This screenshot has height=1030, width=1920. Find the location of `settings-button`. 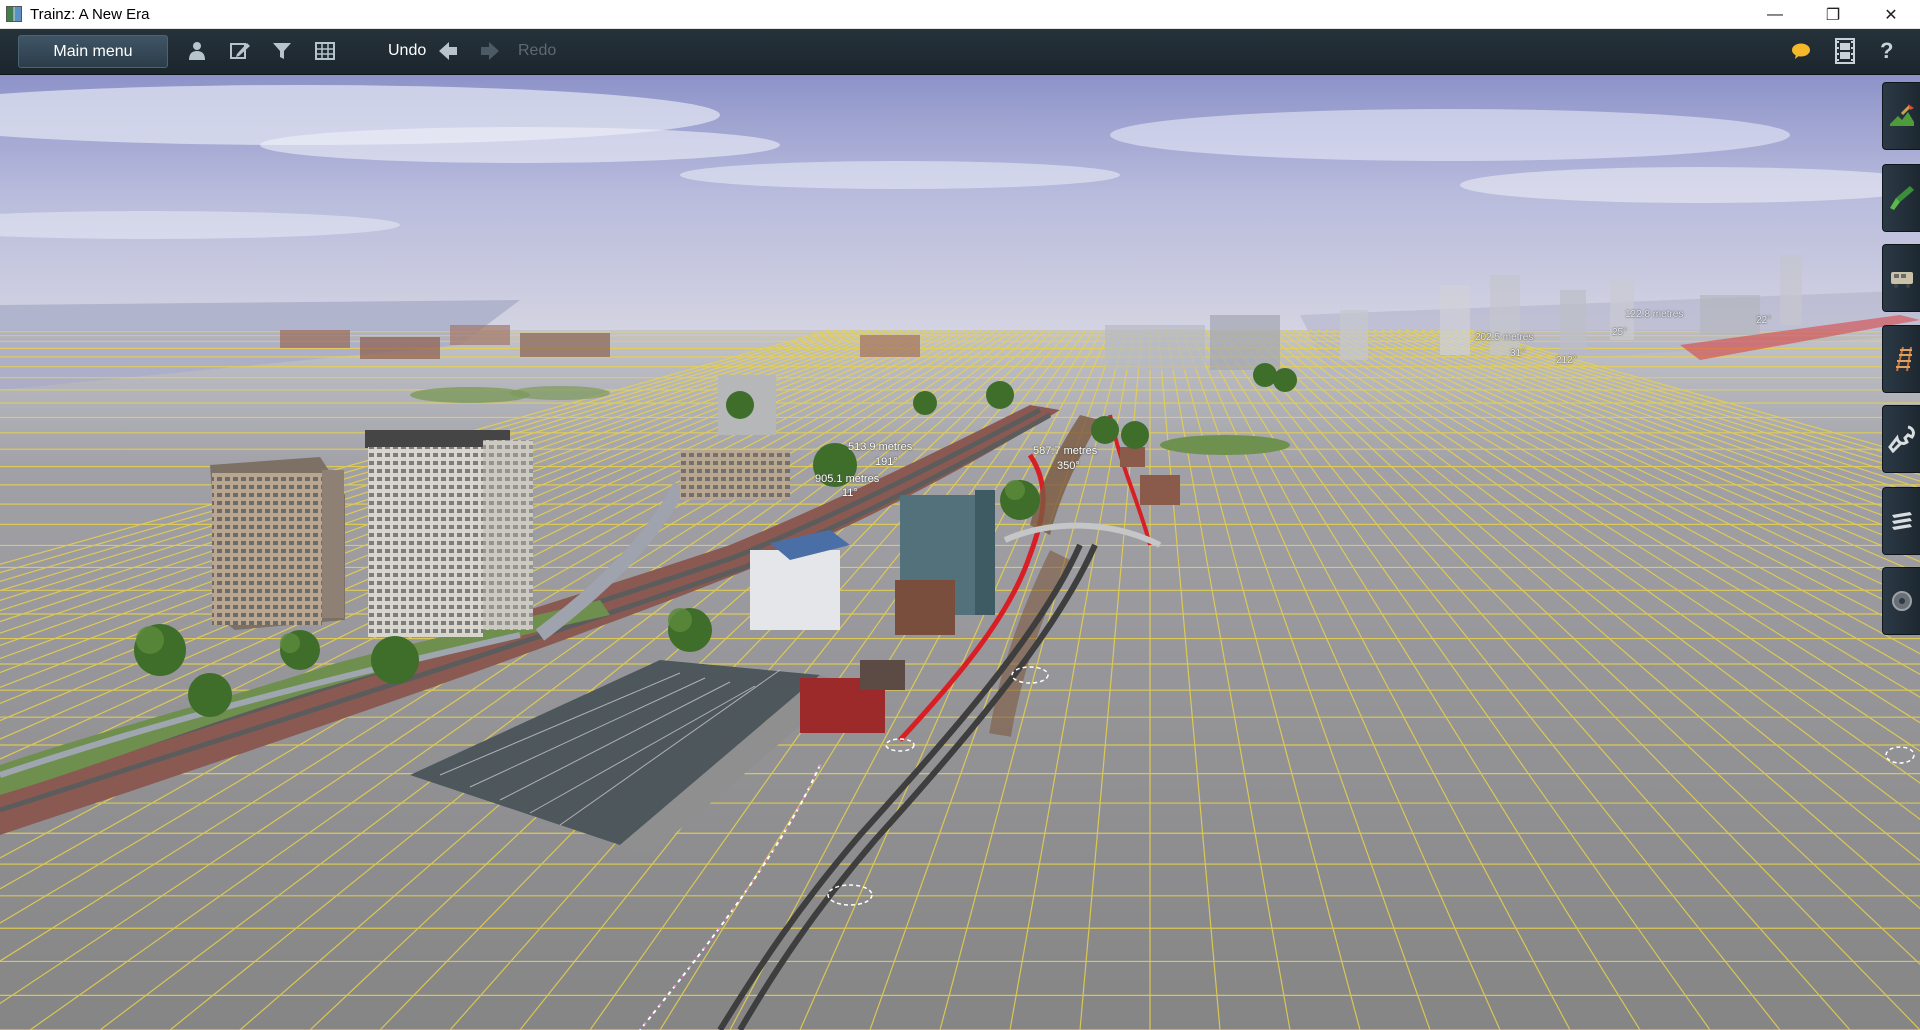

settings-button is located at coordinates (1901, 601).